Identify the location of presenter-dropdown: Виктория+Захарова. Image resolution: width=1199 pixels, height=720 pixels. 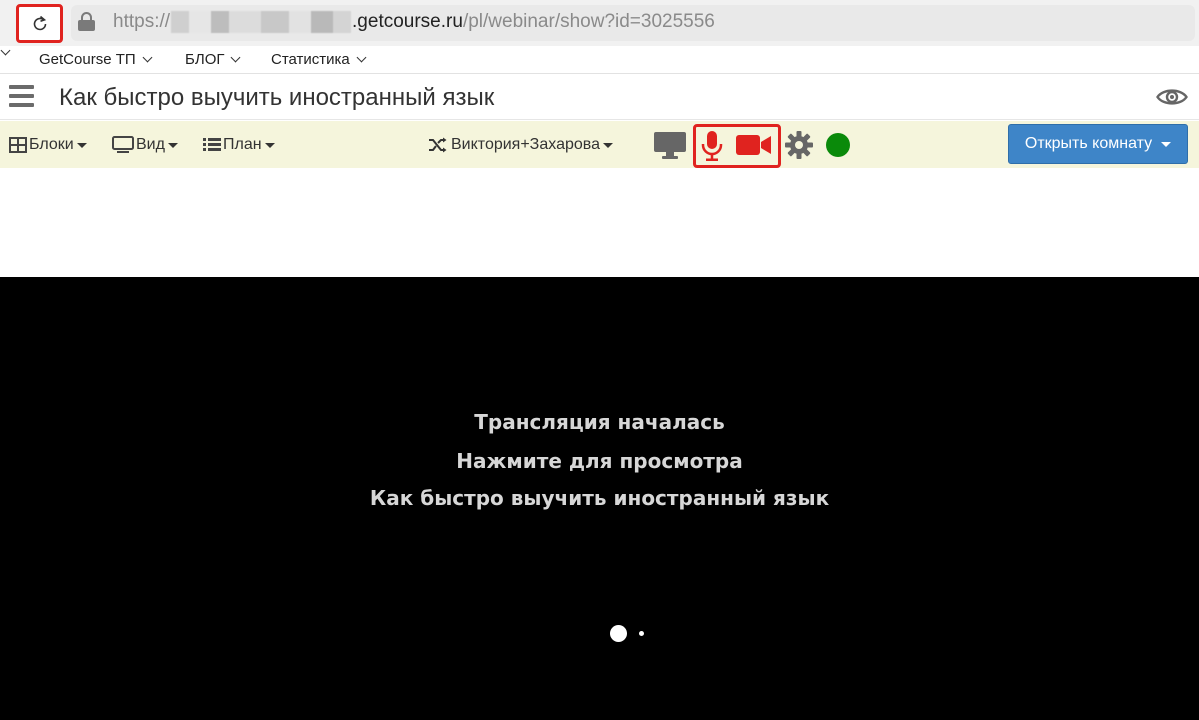
(520, 145).